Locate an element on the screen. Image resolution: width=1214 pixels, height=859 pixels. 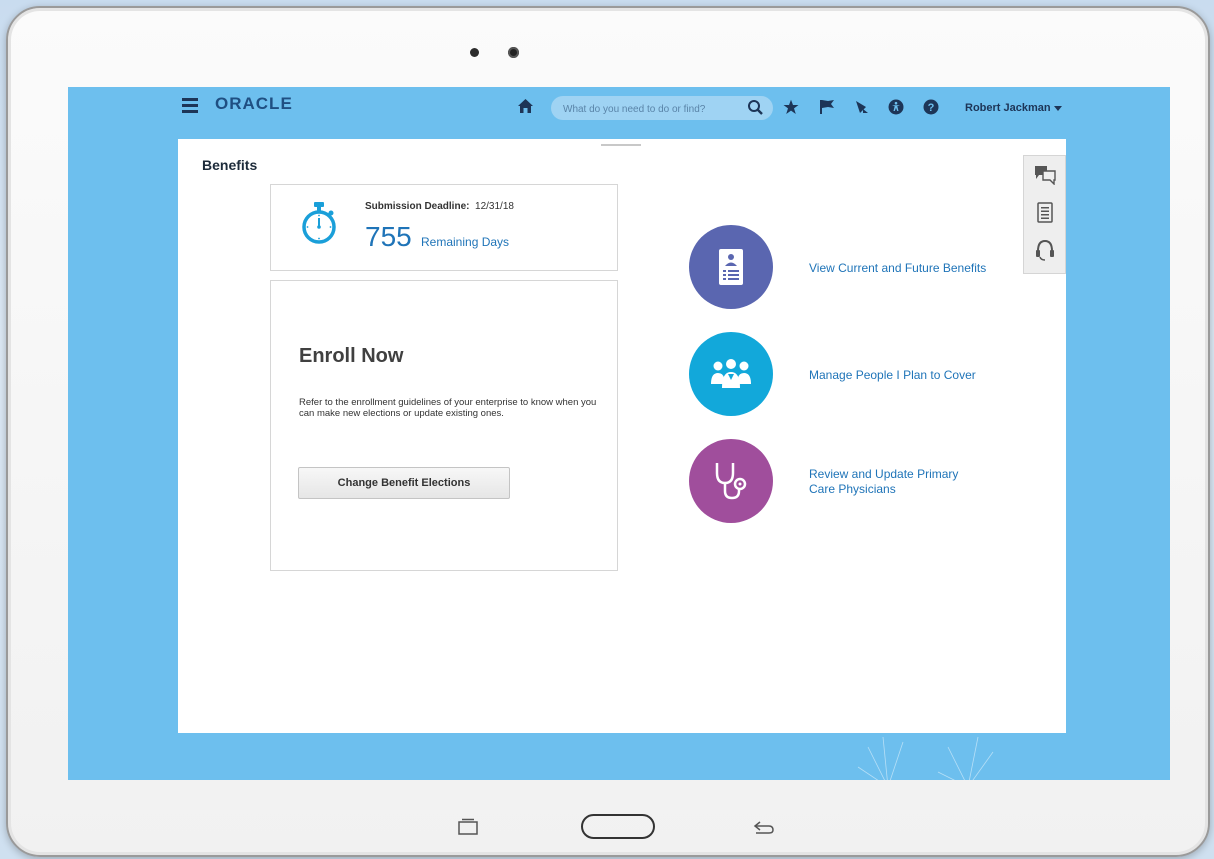
flag-icon is located at coordinates (827, 107).